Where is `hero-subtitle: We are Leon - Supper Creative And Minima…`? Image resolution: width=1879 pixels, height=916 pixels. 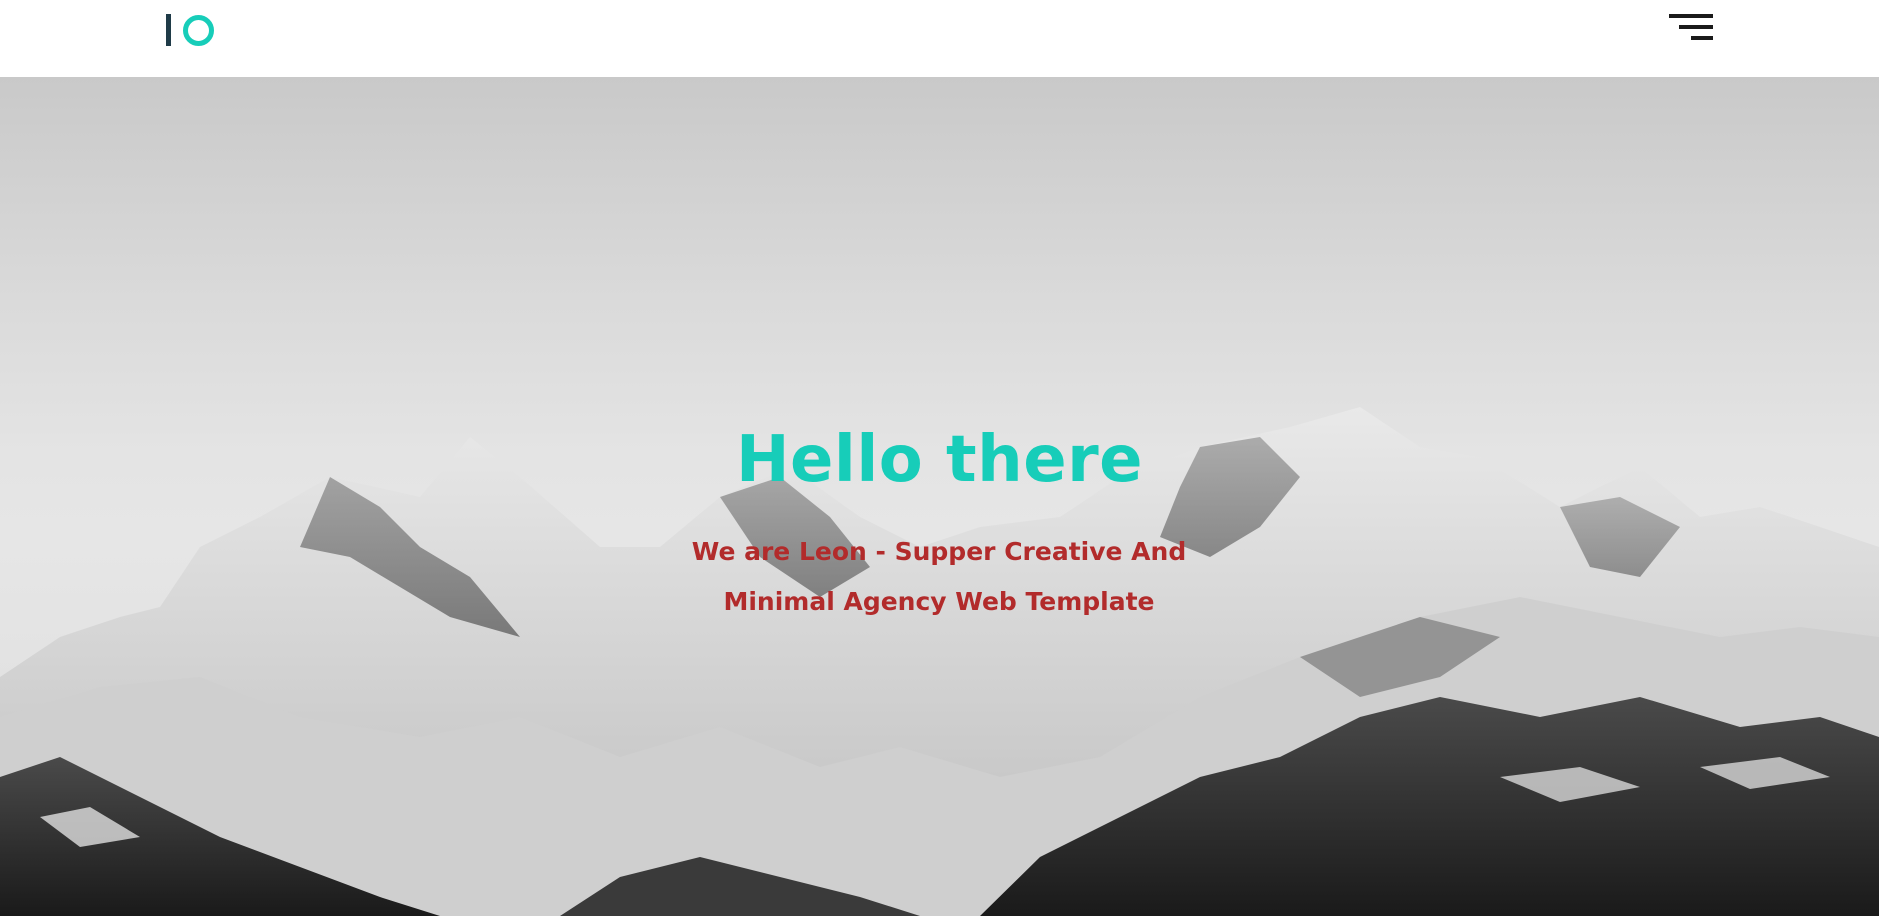 hero-subtitle: We are Leon - Supper Creative And Minima… is located at coordinates (939, 576).